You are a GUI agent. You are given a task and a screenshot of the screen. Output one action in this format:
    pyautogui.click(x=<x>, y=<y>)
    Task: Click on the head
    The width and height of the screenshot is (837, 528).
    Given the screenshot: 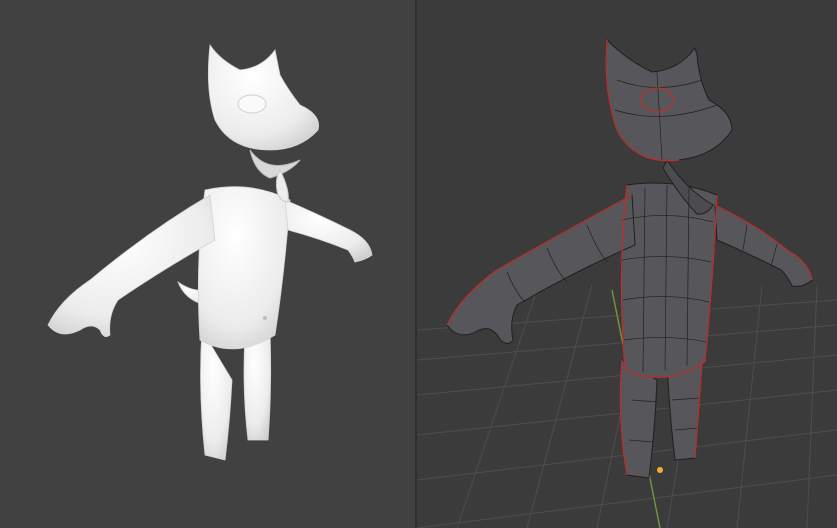 What is the action you would take?
    pyautogui.click(x=263, y=97)
    